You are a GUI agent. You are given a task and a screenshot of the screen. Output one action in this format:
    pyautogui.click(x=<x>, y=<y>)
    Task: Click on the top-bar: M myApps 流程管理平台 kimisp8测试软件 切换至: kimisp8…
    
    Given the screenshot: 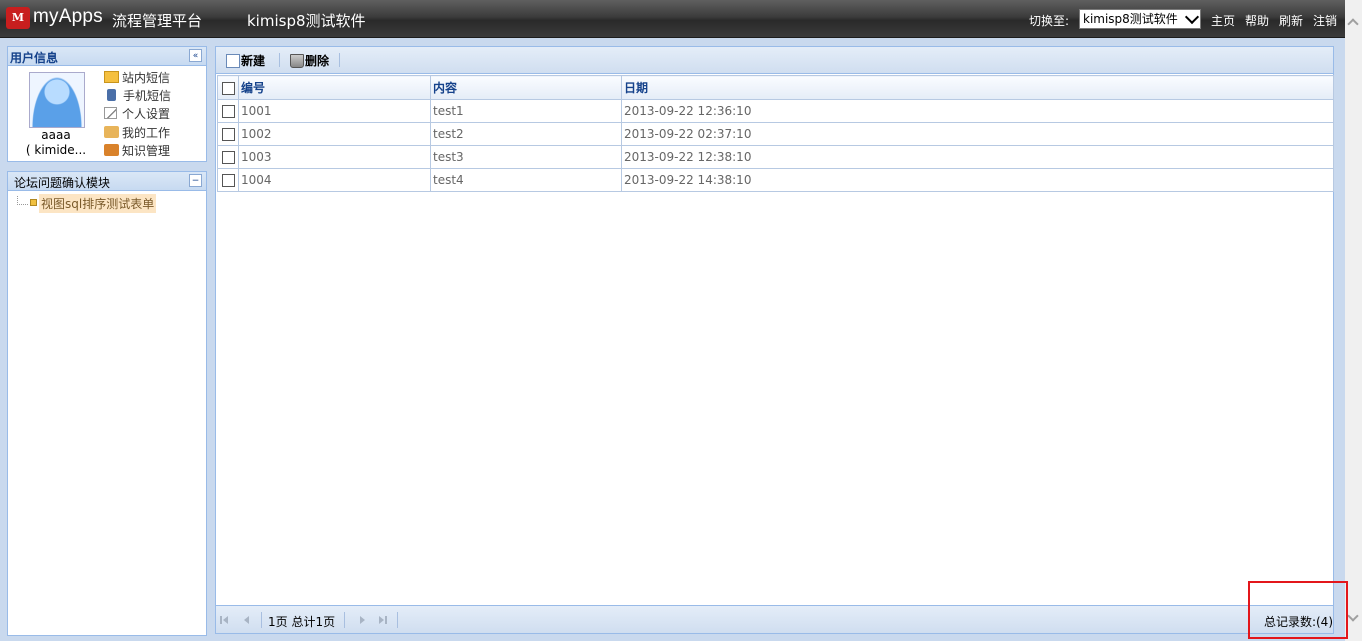 What is the action you would take?
    pyautogui.click(x=672, y=19)
    